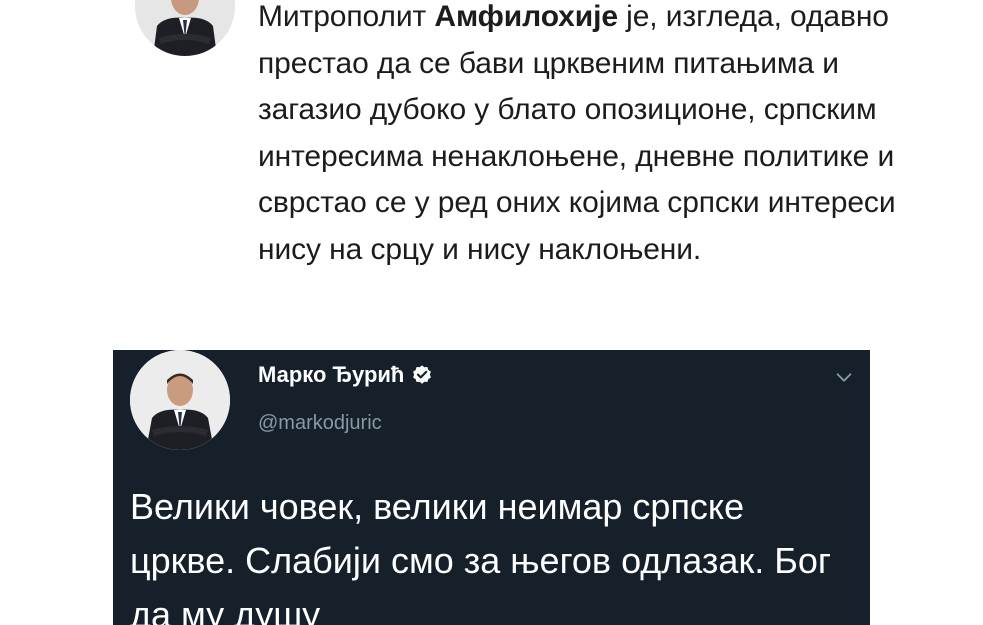 This screenshot has width=983, height=625. I want to click on author-row: Марко Ђурић, so click(345, 375).